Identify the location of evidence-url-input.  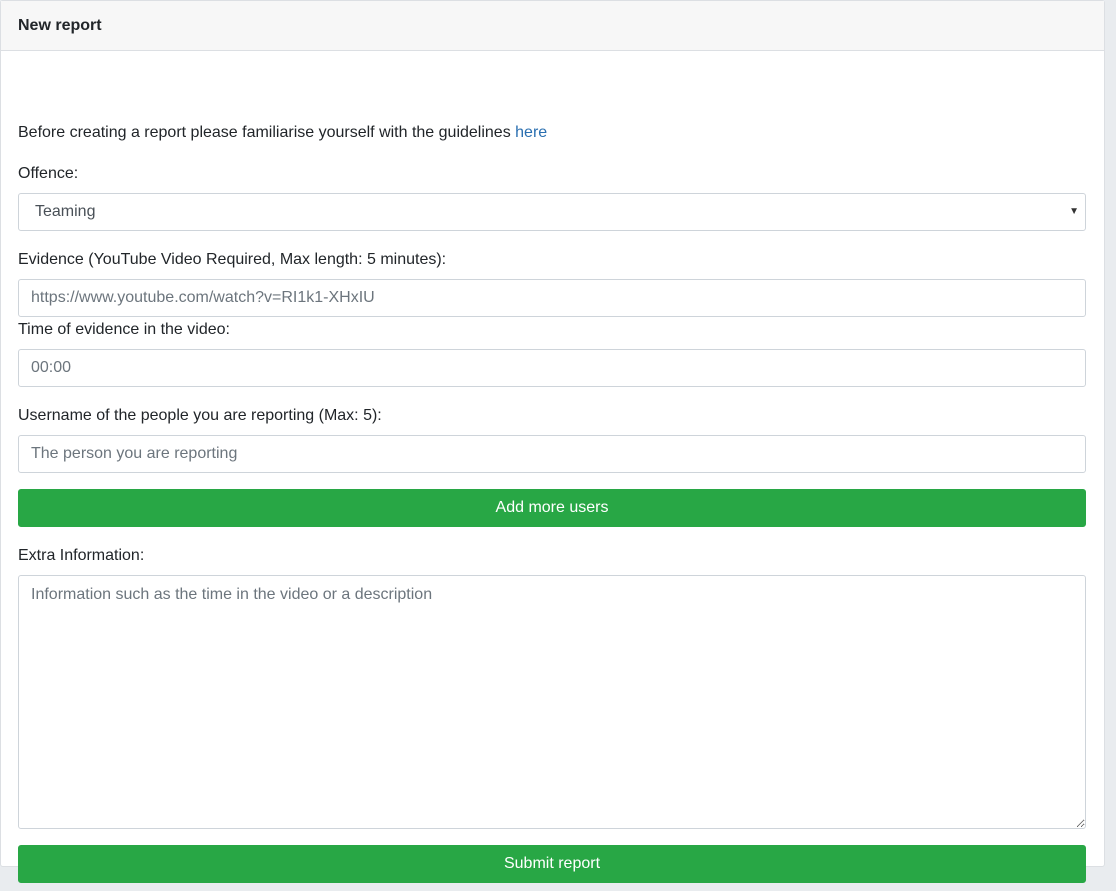
(552, 298).